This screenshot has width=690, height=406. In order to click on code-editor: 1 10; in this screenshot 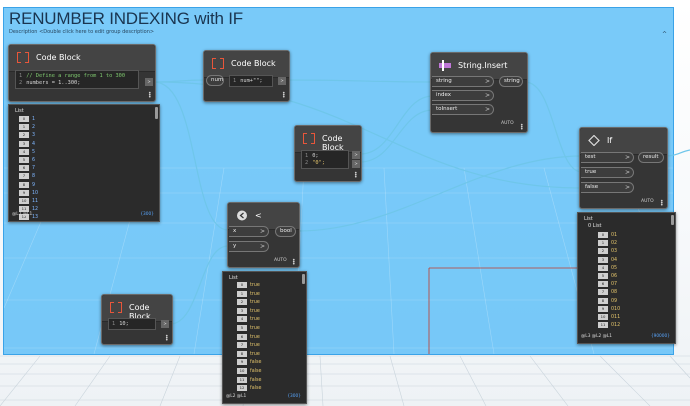, I will do `click(132, 324)`.